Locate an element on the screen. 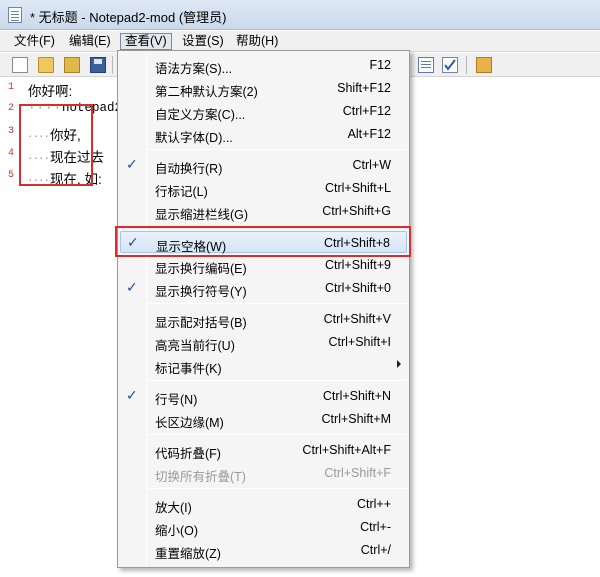 This screenshot has width=600, height=577. menu-edit: 编辑(E) is located at coordinates (90, 41).